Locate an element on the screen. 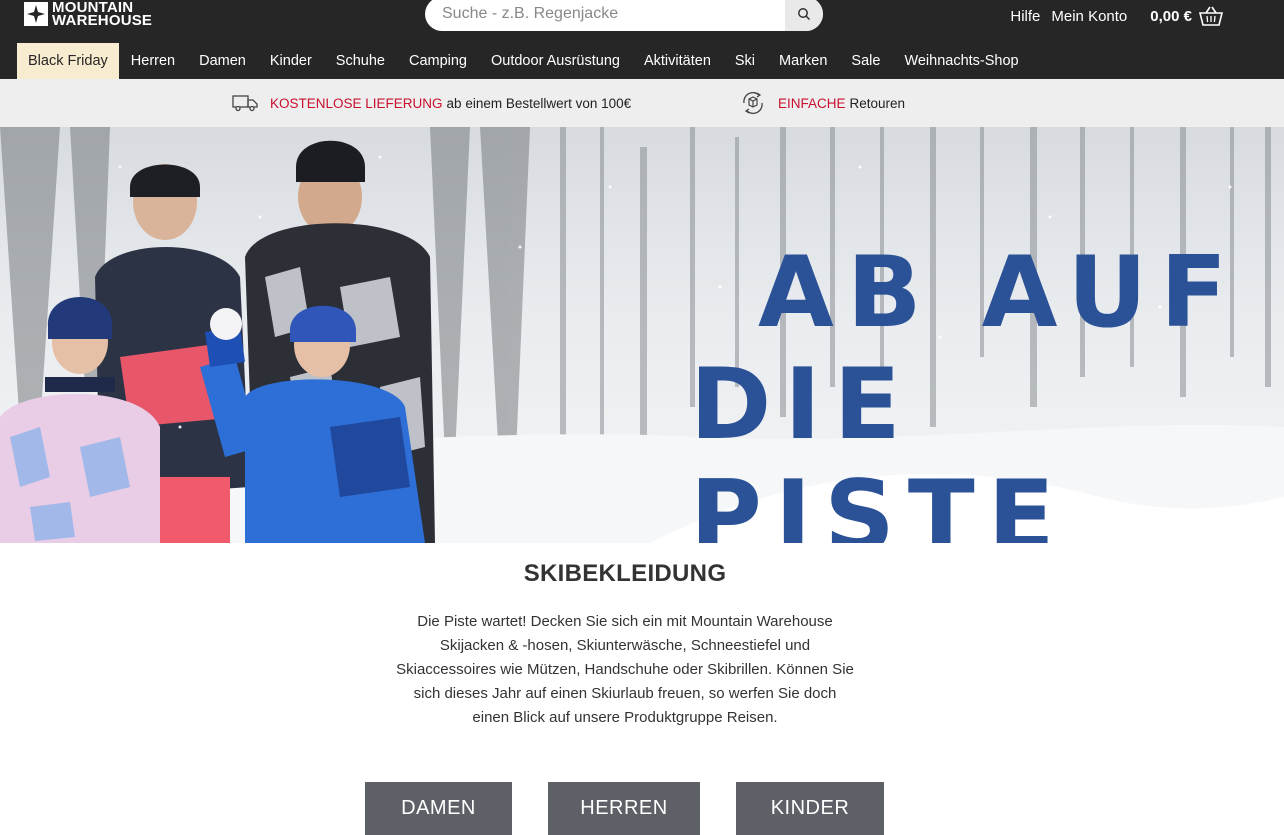 Image resolution: width=1284 pixels, height=835 pixels. search-button is located at coordinates (804, 15).